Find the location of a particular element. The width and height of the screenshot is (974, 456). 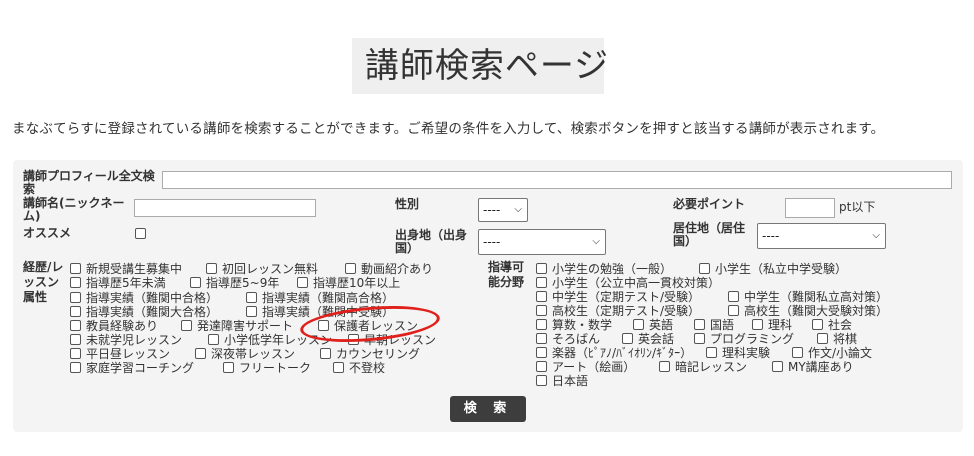

points-input is located at coordinates (810, 208).